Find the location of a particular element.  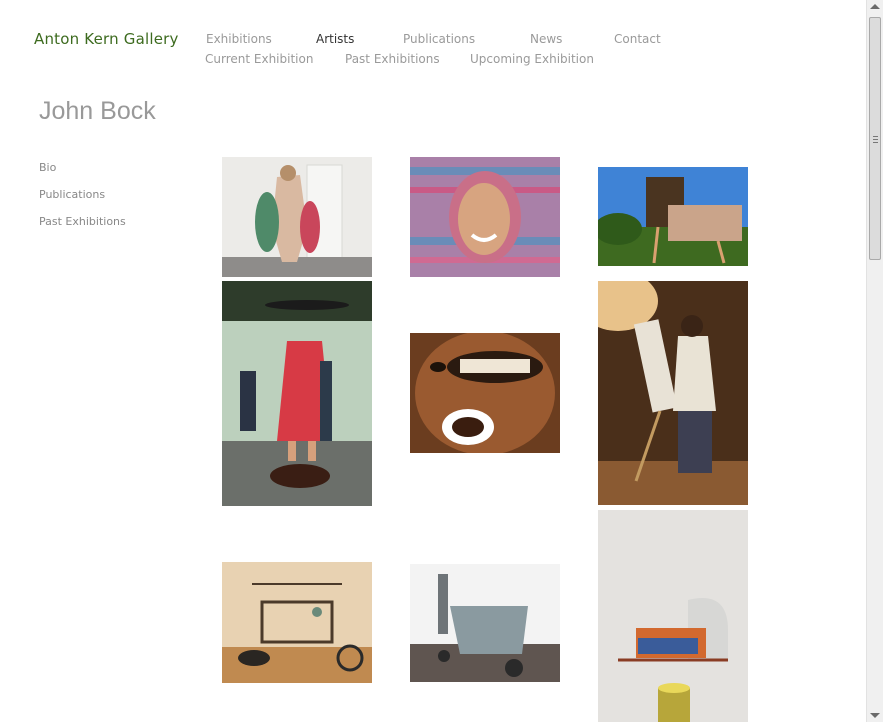

nav-upcoming-exhibition: Upcoming Exhibition is located at coordinates (532, 59).